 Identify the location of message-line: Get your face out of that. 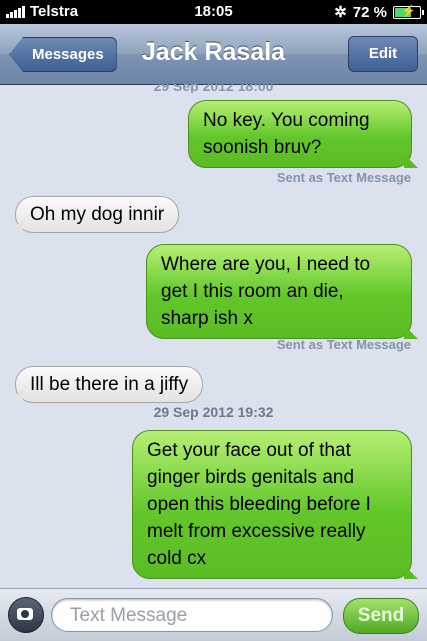
(249, 450).